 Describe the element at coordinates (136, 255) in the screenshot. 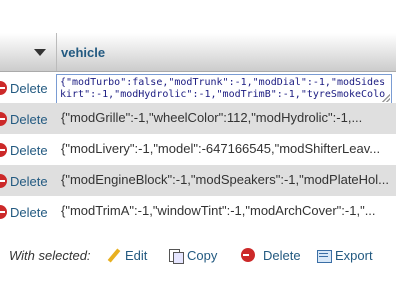

I see `edit-label: Edit` at that location.